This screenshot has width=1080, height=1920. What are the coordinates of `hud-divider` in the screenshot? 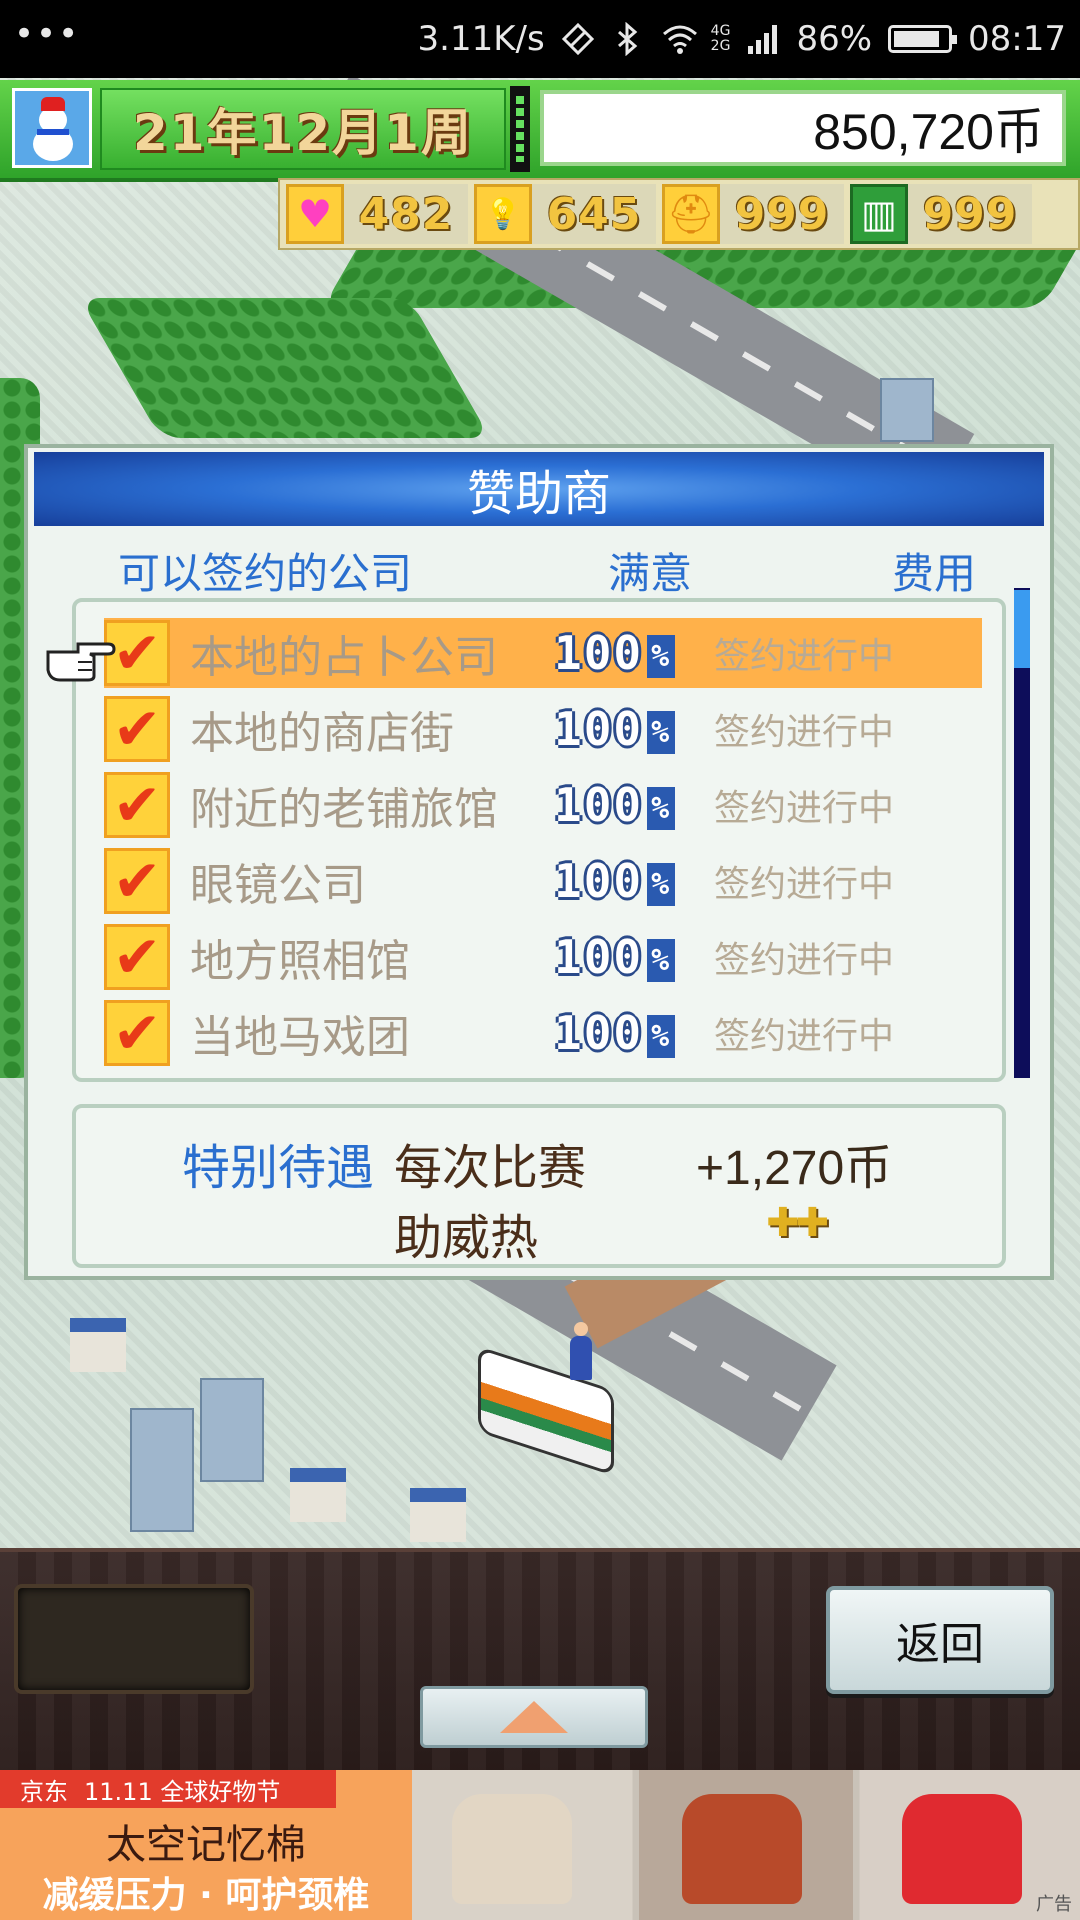 It's located at (520, 129).